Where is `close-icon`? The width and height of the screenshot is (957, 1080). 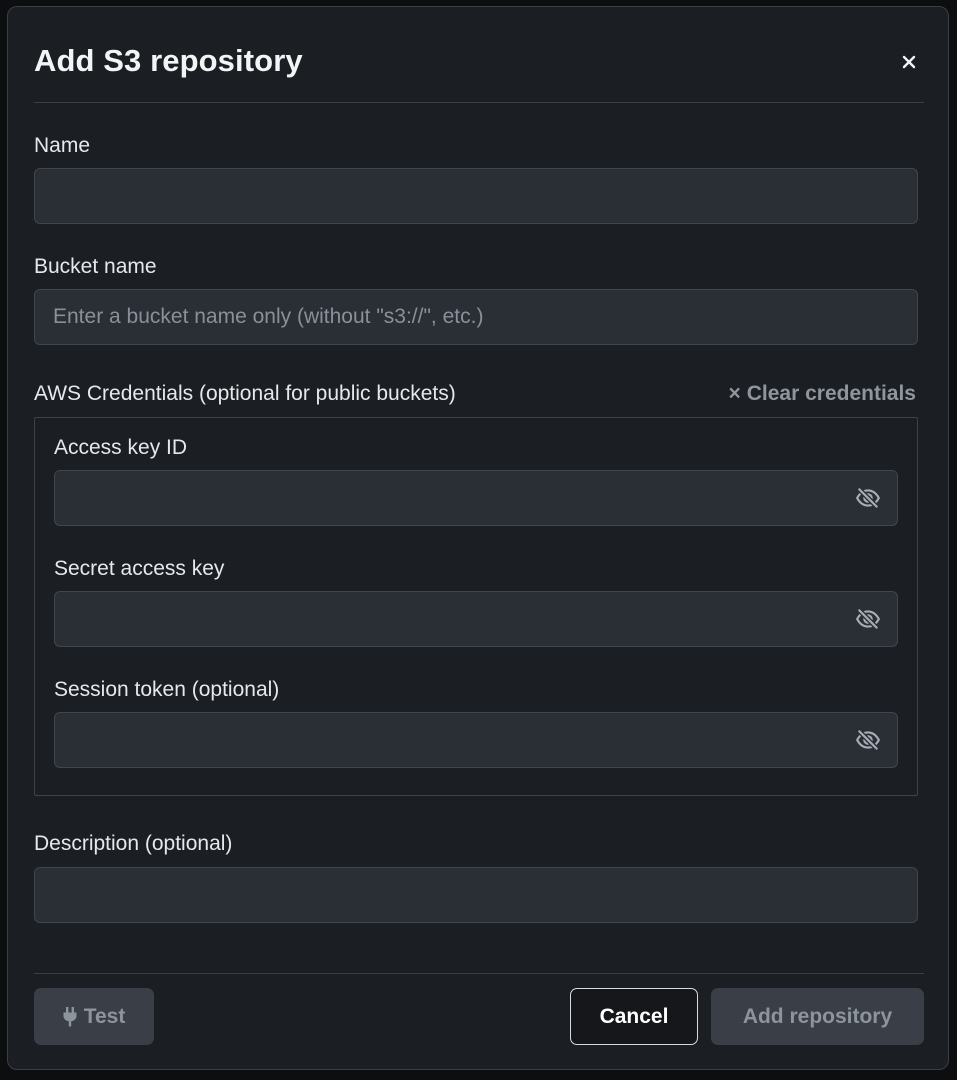
close-icon is located at coordinates (909, 62).